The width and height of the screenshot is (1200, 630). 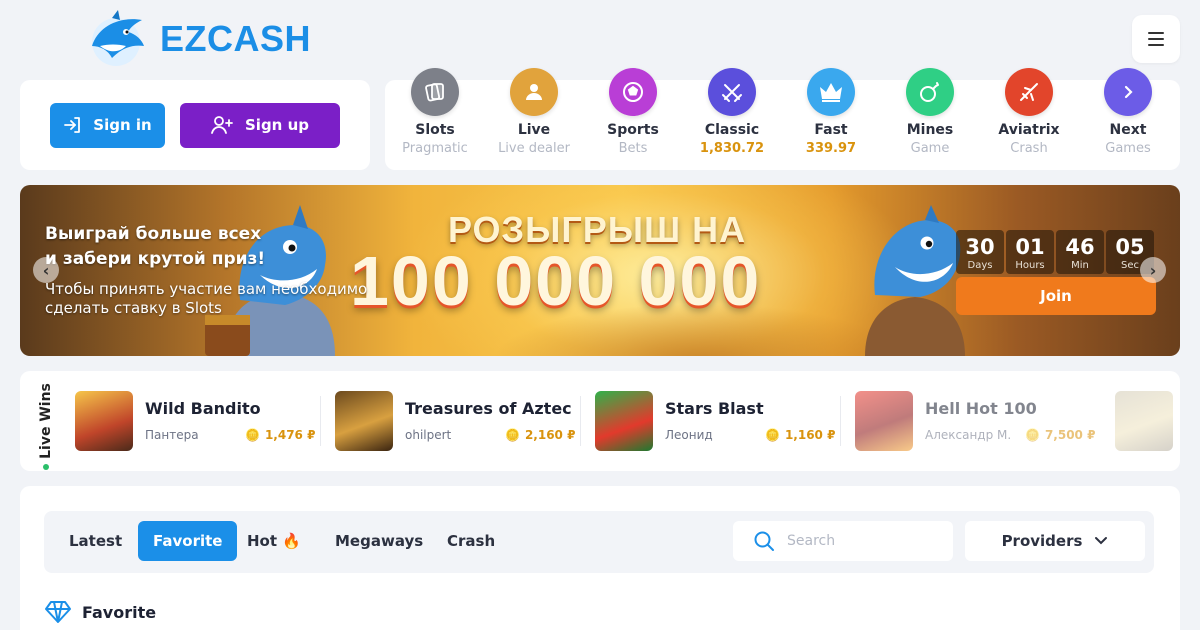 I want to click on sign-in-button: Sign in, so click(x=107, y=125).